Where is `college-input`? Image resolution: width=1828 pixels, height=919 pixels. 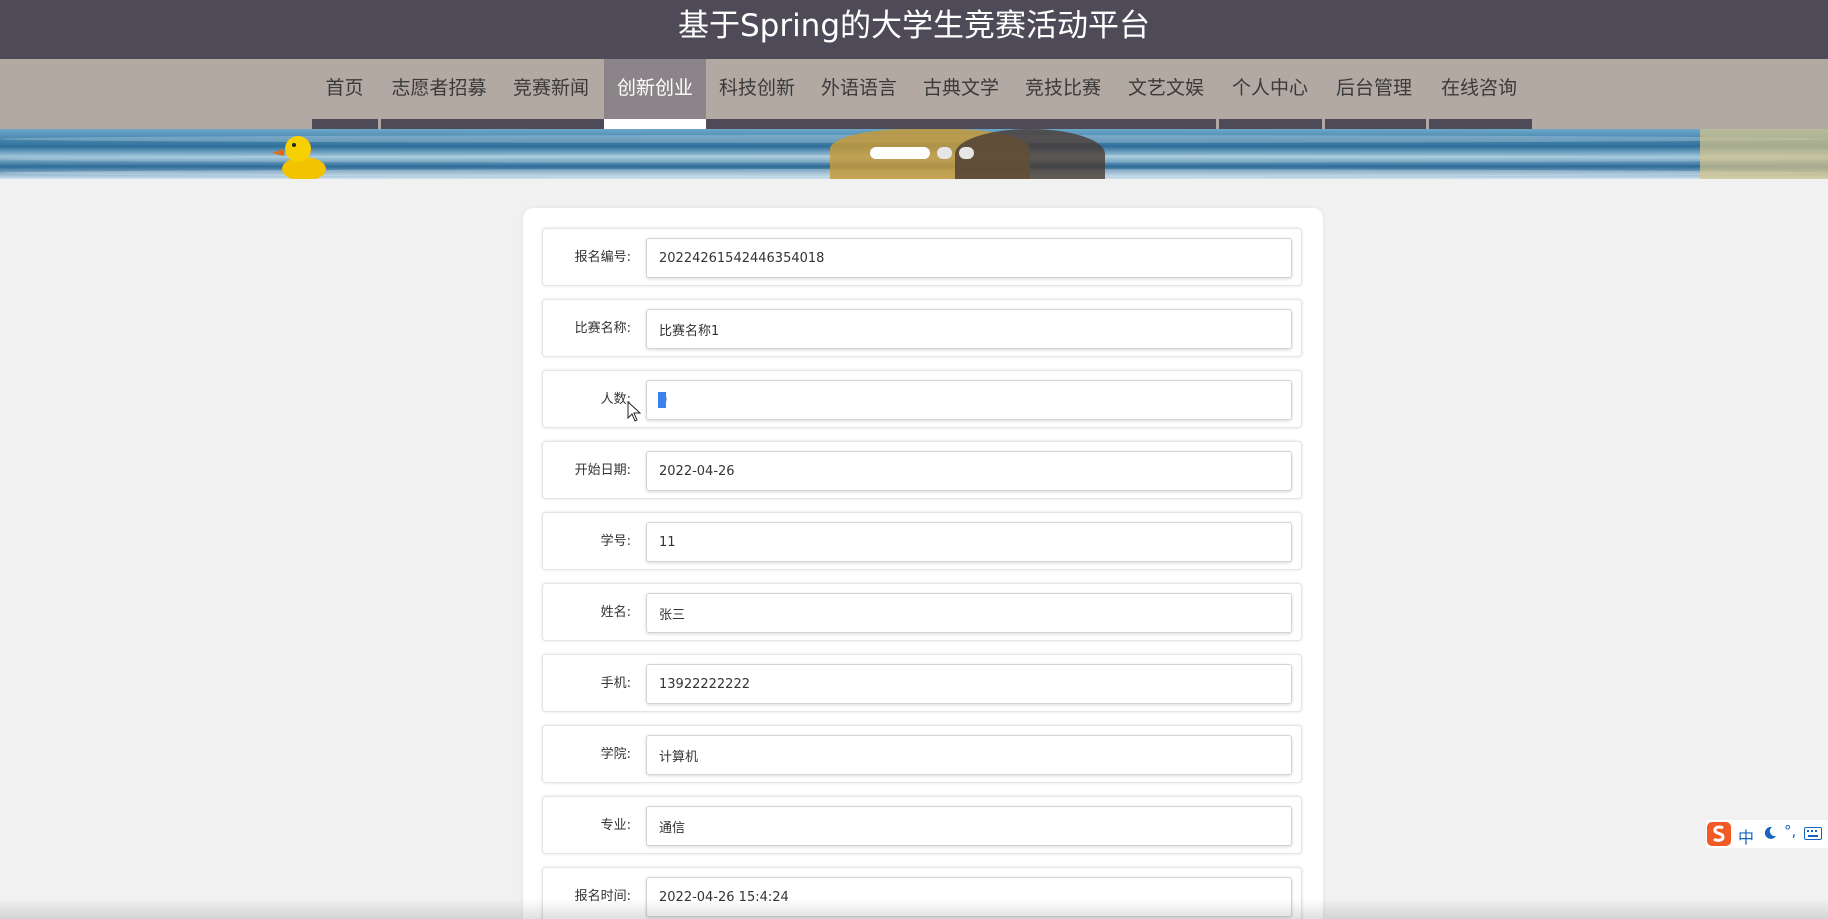
college-input is located at coordinates (969, 755).